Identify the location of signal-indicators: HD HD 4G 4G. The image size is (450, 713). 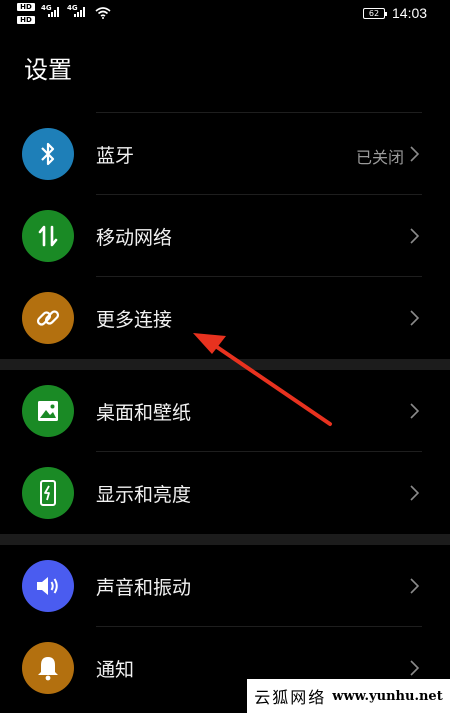
(67, 15).